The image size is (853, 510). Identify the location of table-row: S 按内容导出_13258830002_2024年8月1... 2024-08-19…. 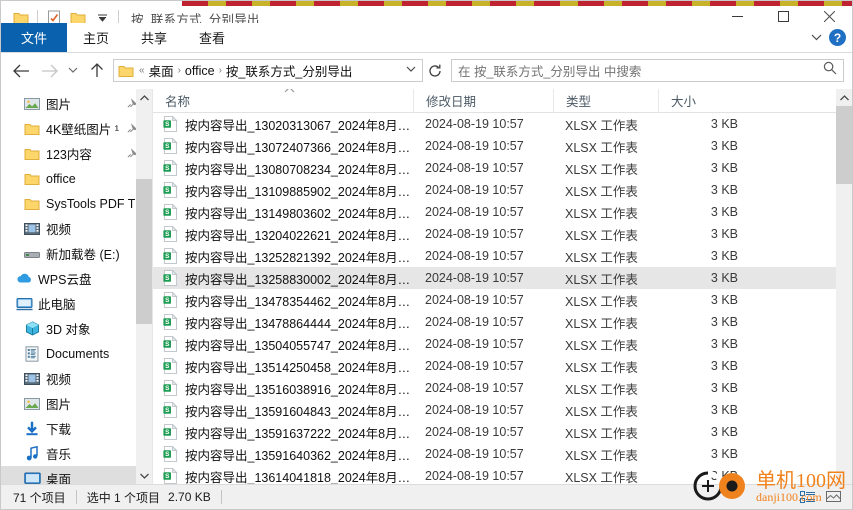
(494, 278).